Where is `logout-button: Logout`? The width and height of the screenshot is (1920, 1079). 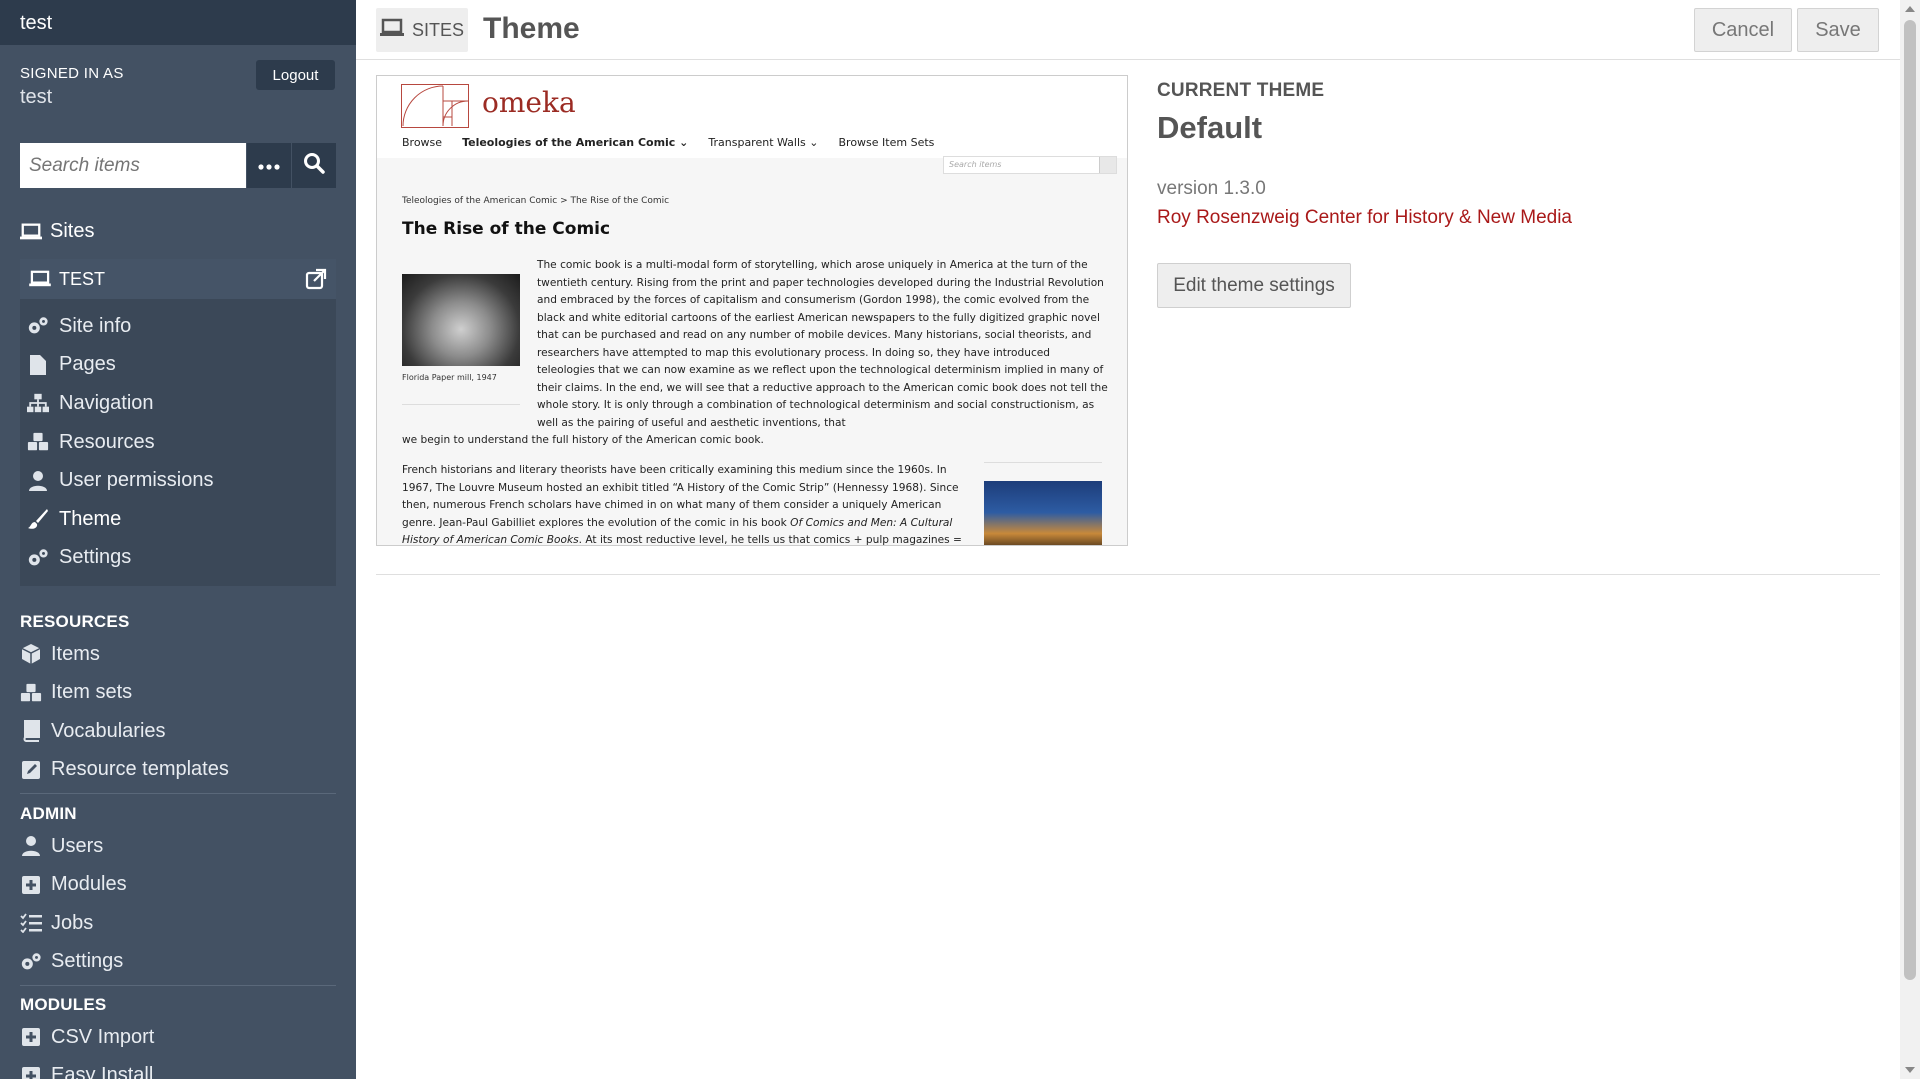 logout-button: Logout is located at coordinates (295, 75).